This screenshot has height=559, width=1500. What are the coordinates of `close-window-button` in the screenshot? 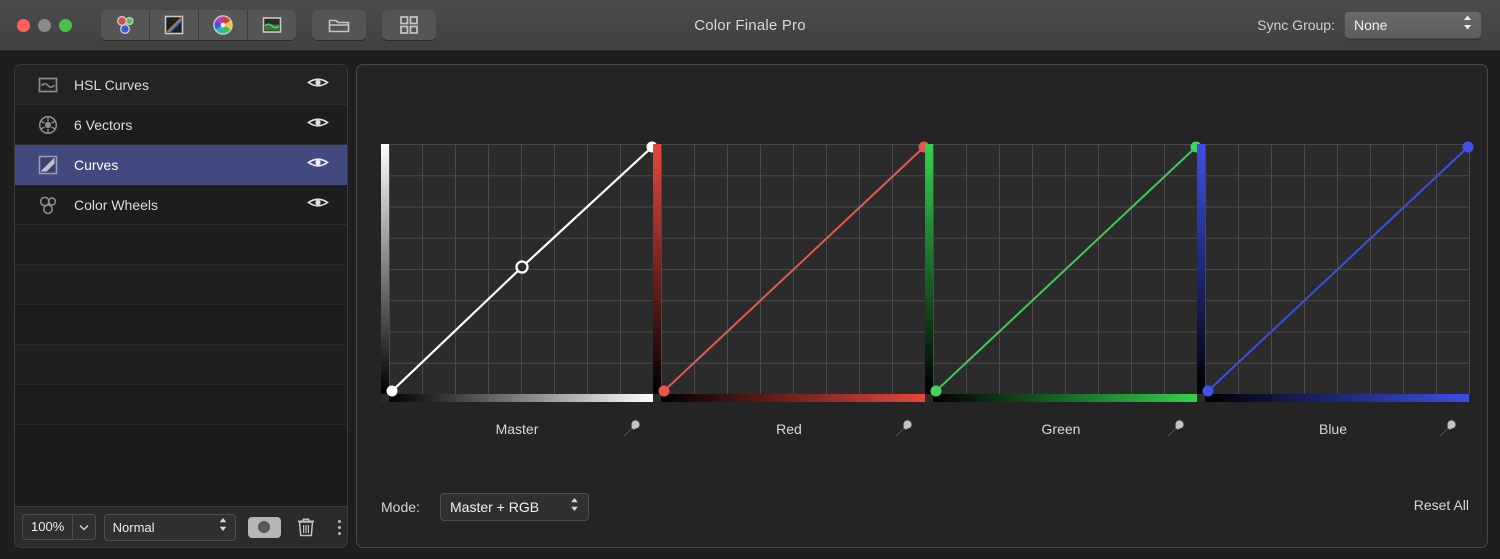 It's located at (23, 25).